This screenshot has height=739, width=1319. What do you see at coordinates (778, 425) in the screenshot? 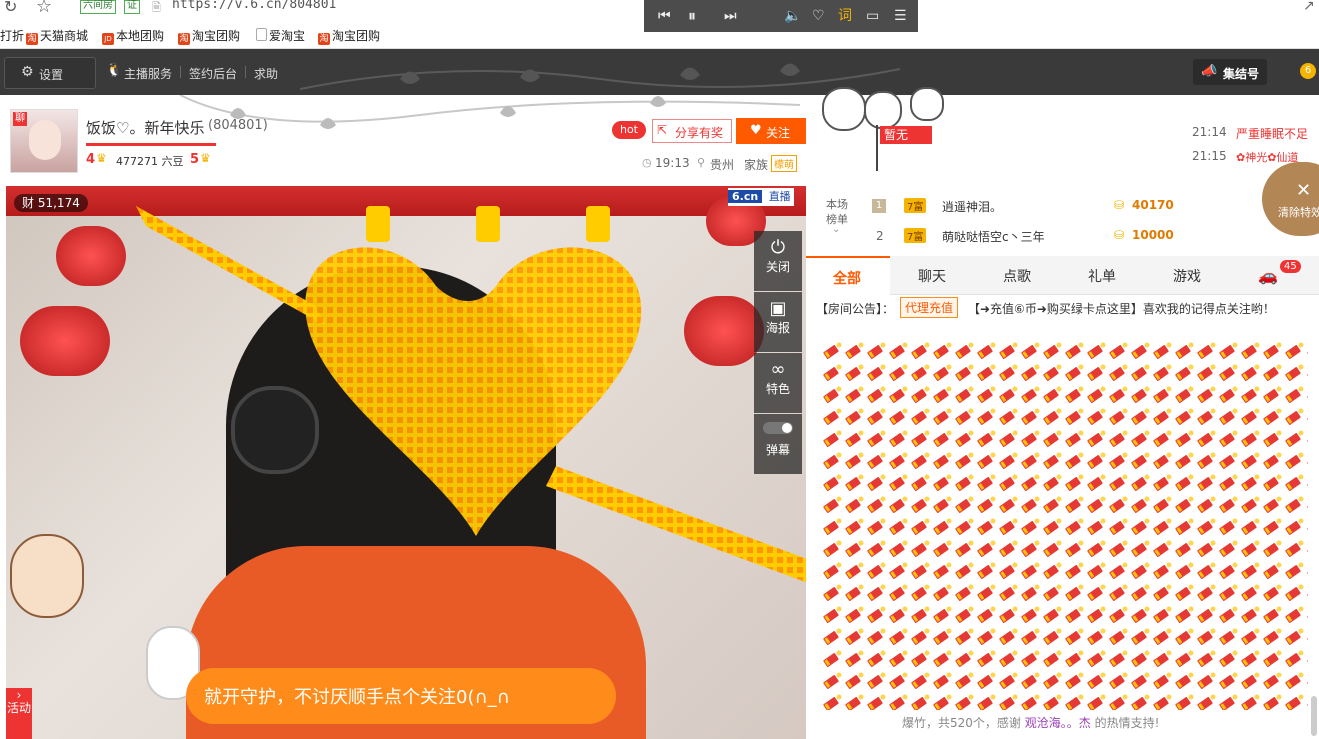
I see `toggle-off-icon` at bounding box center [778, 425].